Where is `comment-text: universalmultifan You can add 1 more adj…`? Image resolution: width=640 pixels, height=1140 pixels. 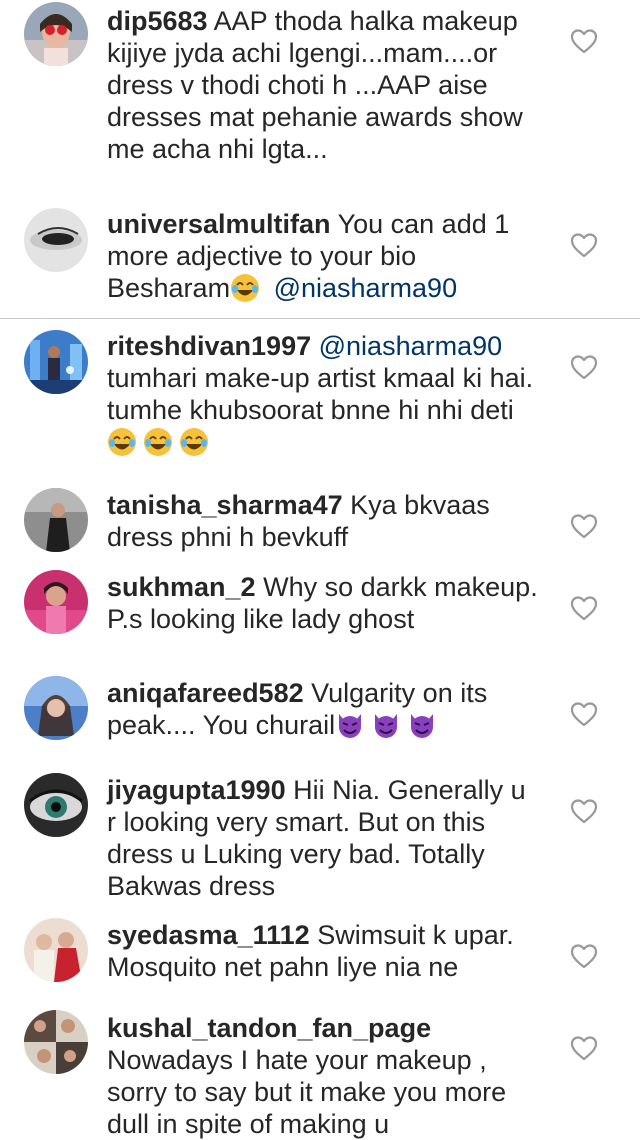 comment-text: universalmultifan You can add 1 more adj… is located at coordinates (323, 256).